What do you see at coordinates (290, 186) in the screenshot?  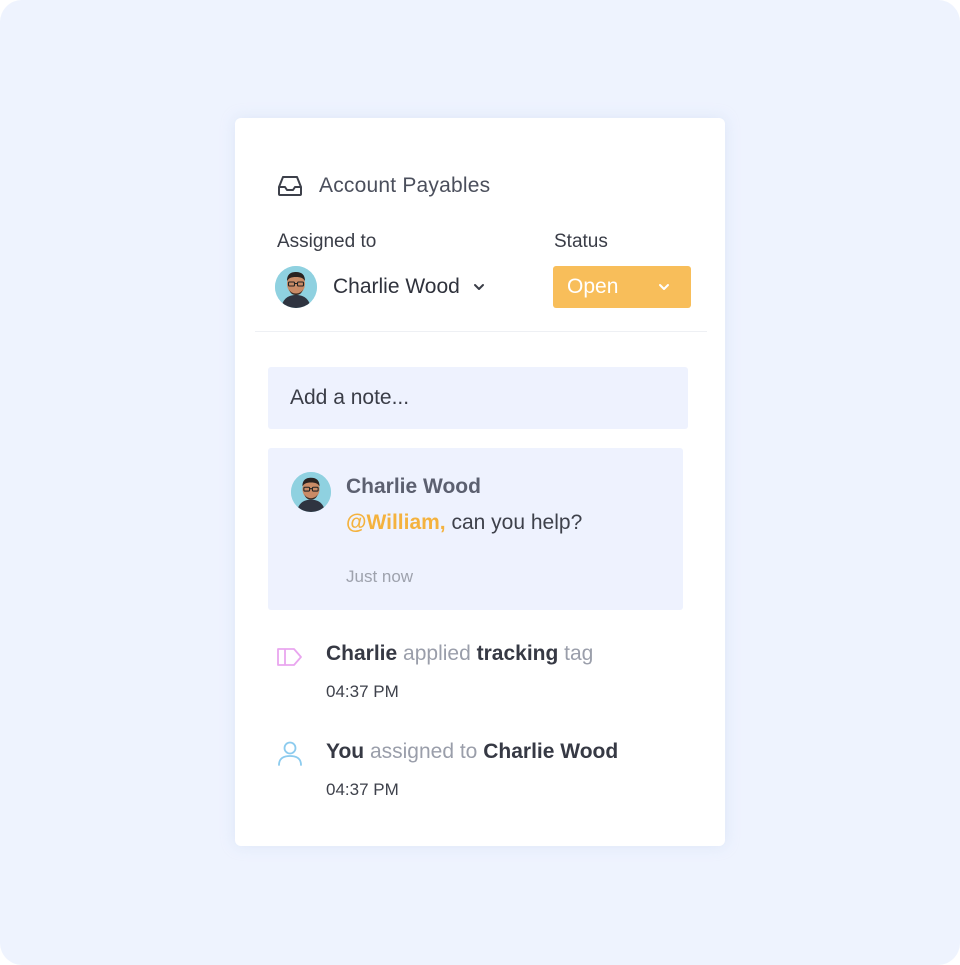 I see `inbox-icon` at bounding box center [290, 186].